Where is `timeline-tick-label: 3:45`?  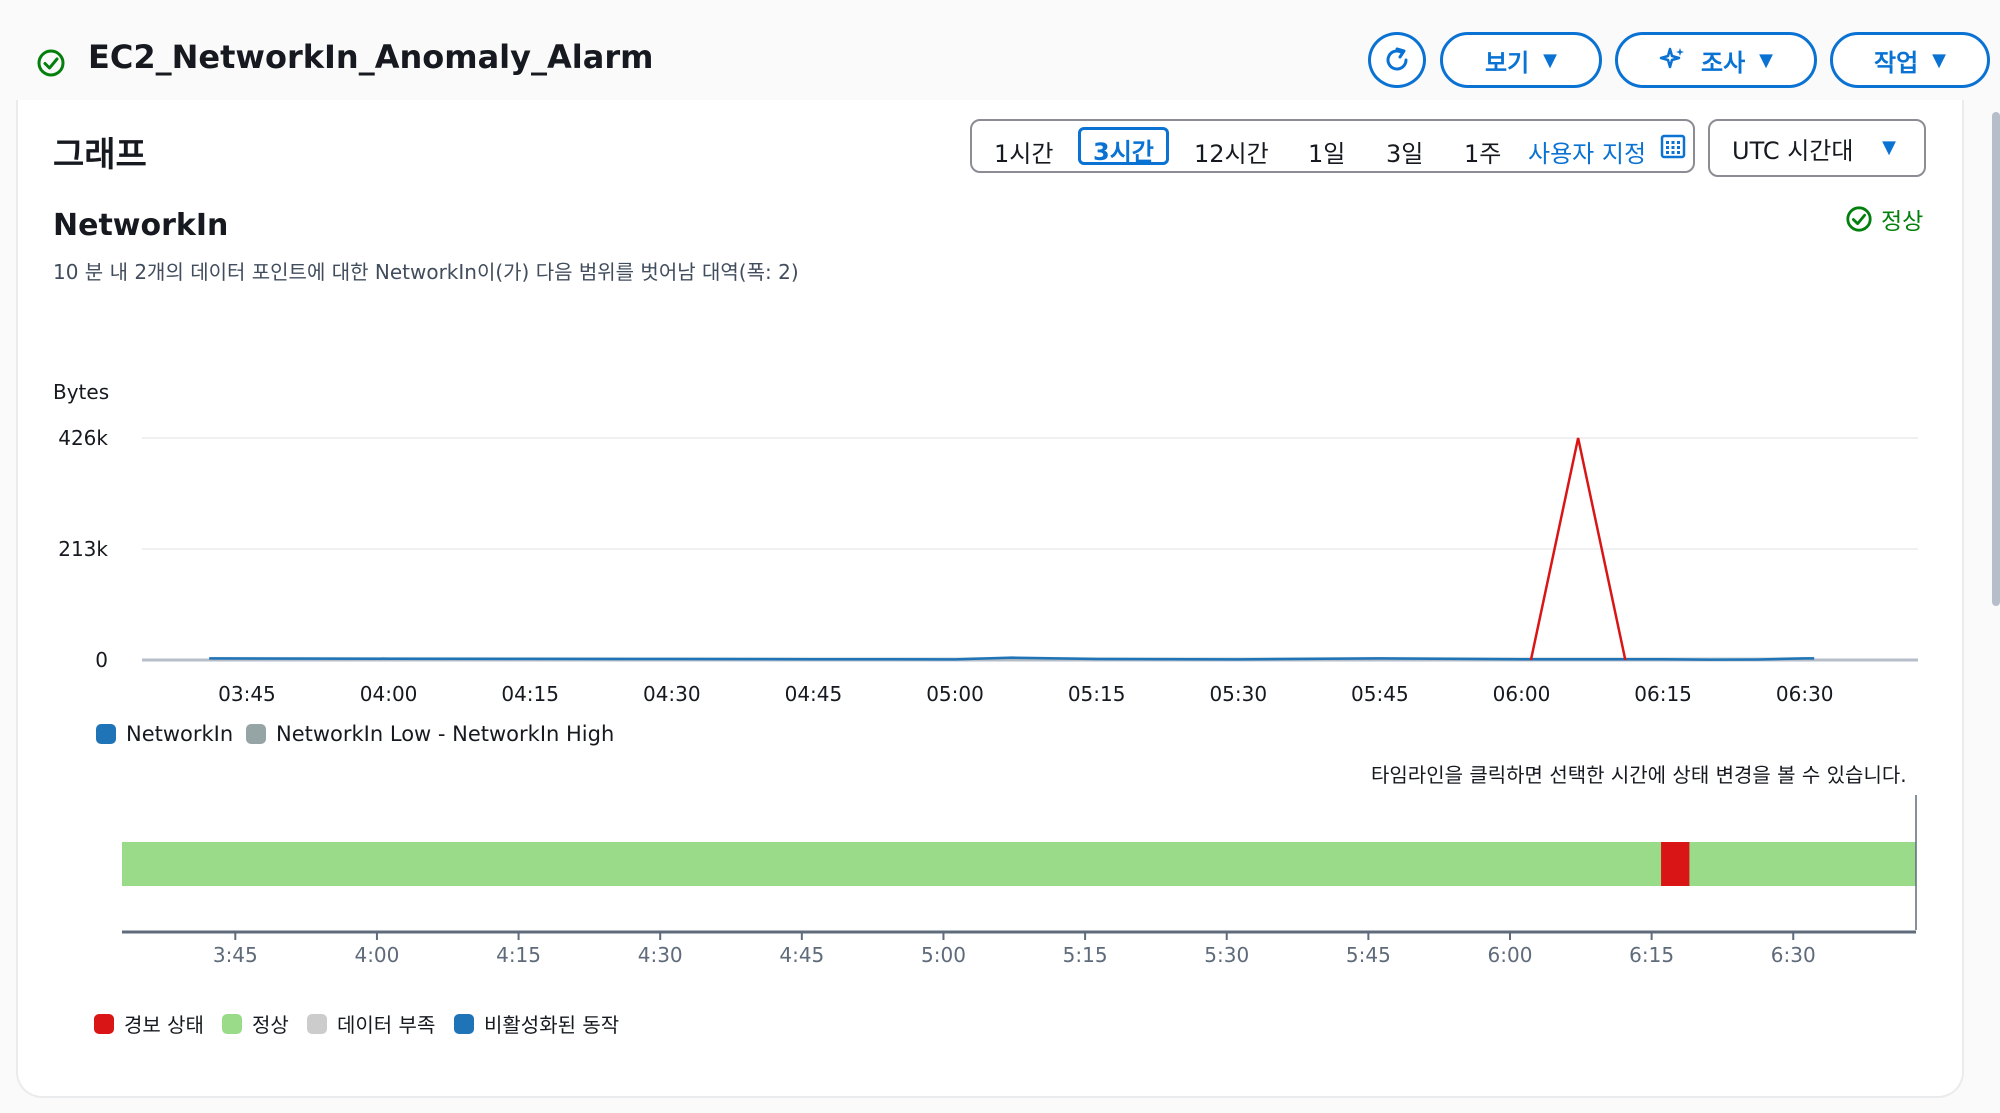 timeline-tick-label: 3:45 is located at coordinates (235, 955).